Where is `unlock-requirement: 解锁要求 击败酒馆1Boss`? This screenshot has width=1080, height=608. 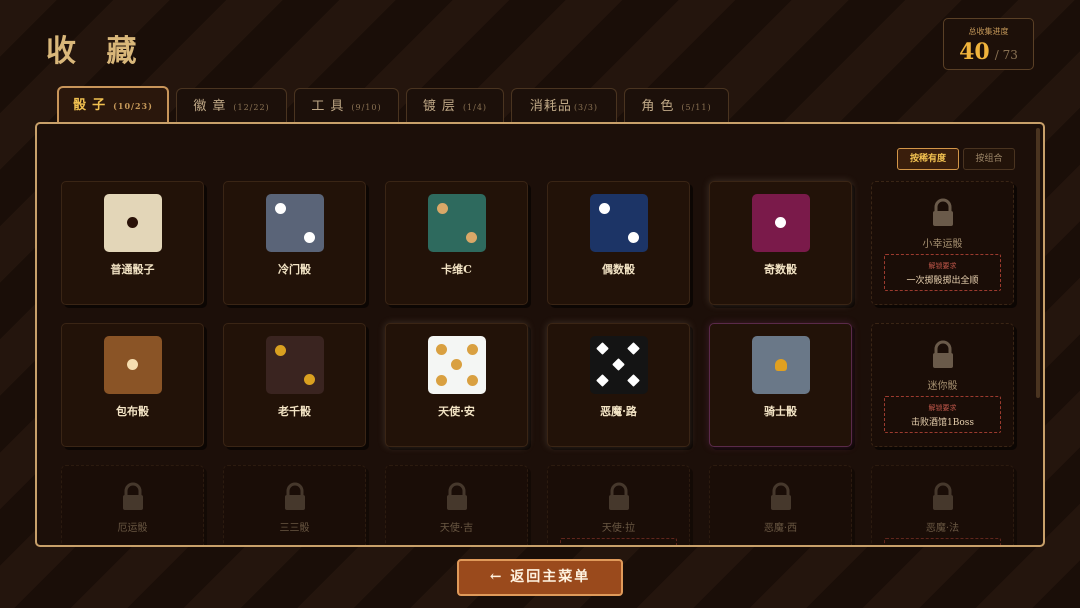
unlock-requirement: 解锁要求 击败酒馆1Boss is located at coordinates (942, 414).